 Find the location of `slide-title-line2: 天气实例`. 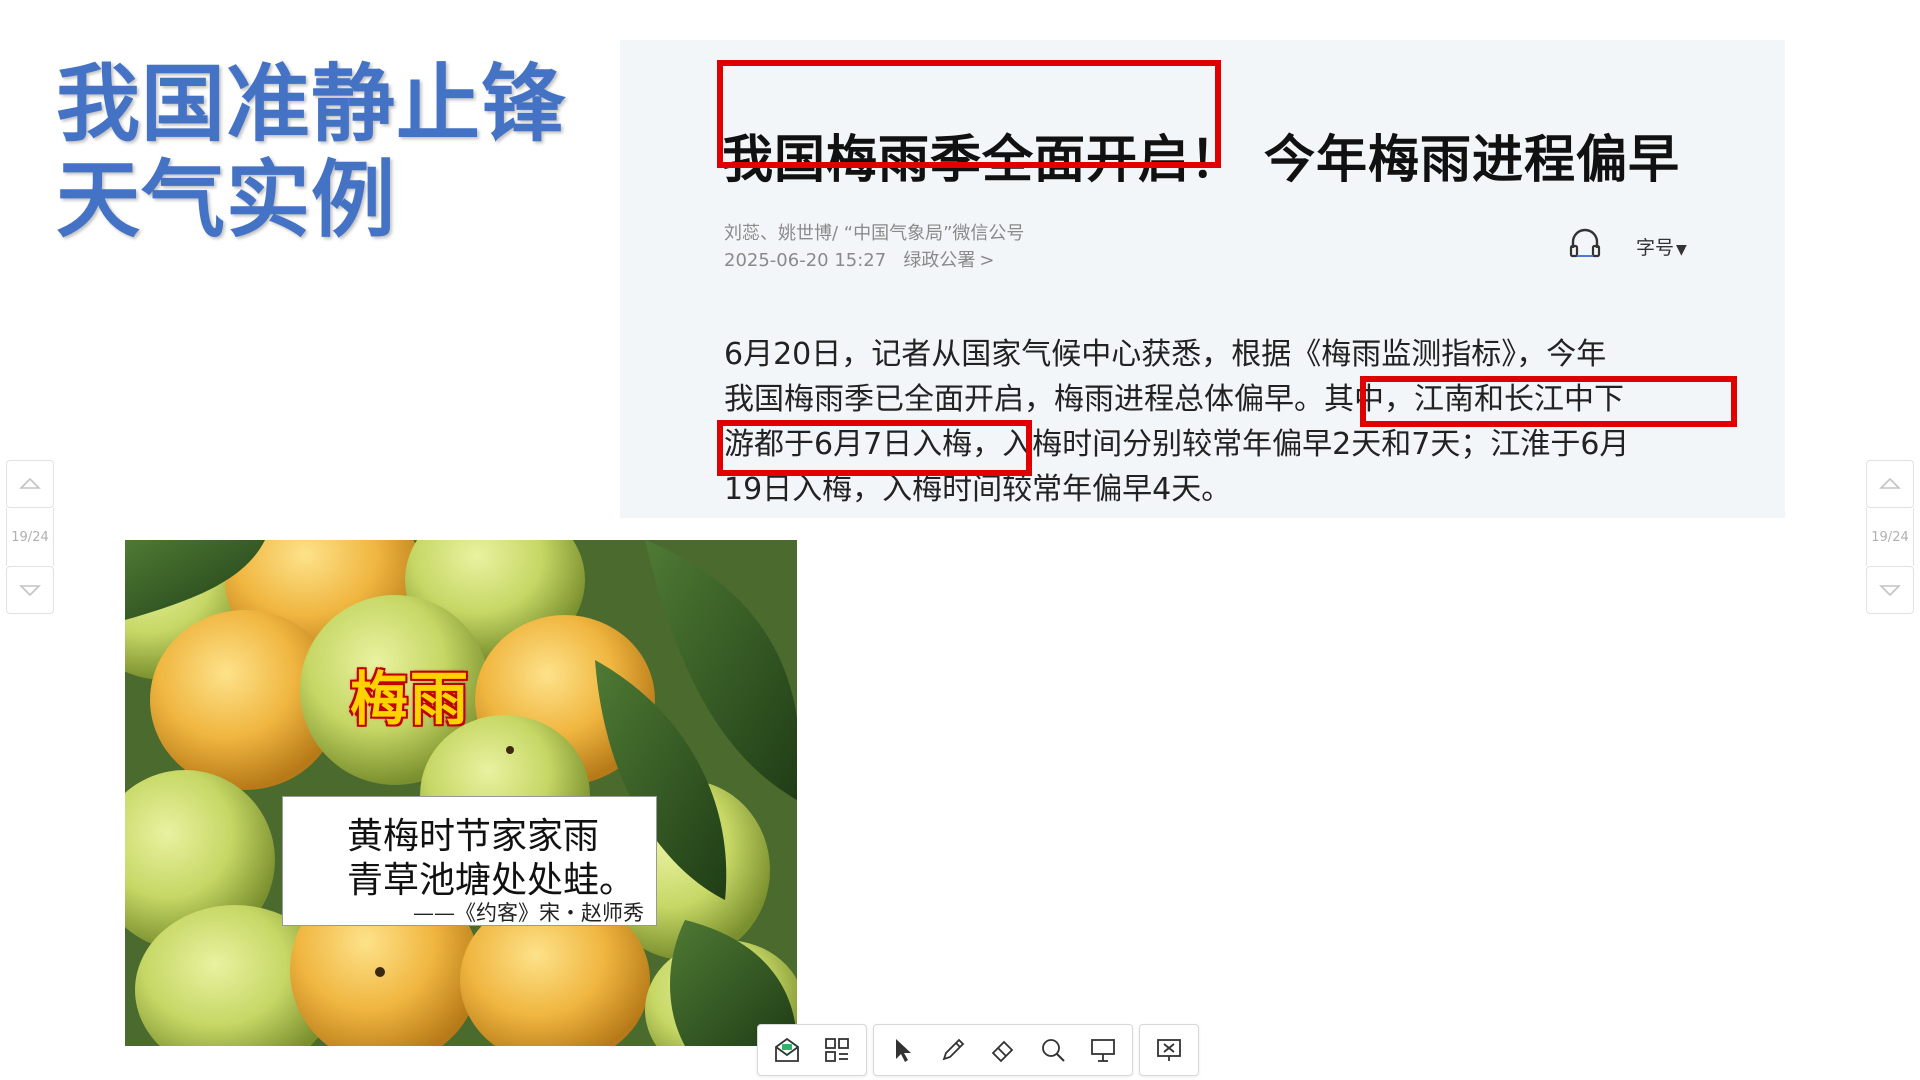

slide-title-line2: 天气实例 is located at coordinates (226, 200).